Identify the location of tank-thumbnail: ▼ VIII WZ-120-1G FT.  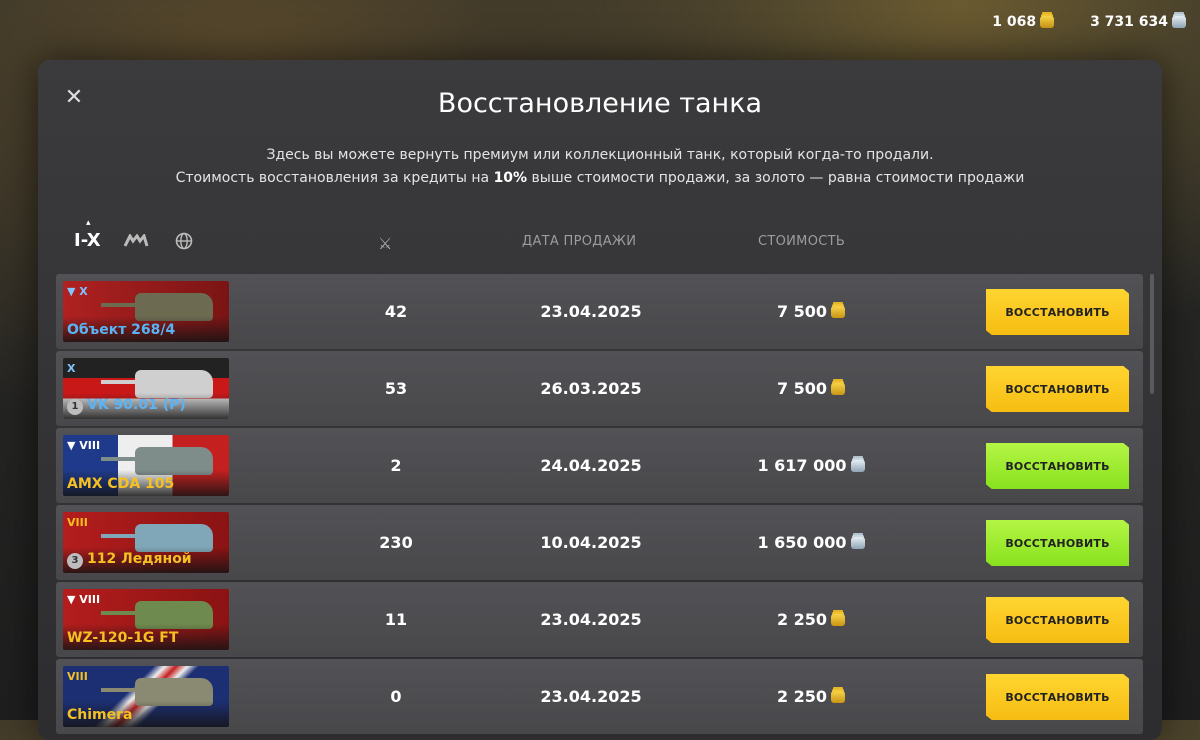
(146, 619).